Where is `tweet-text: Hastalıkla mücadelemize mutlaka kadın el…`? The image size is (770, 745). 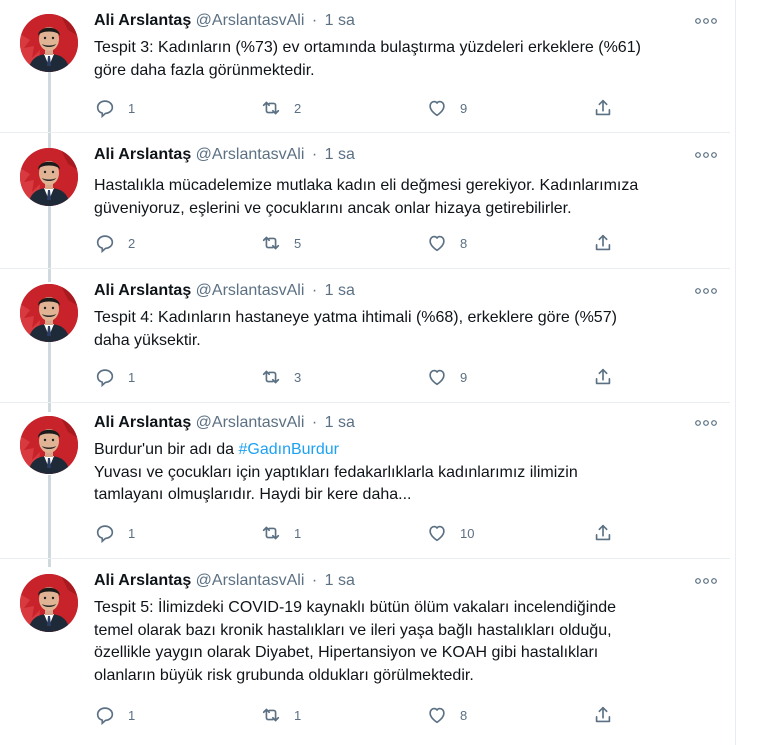 tweet-text: Hastalıkla mücadelemize mutlaka kadın el… is located at coordinates (409, 197).